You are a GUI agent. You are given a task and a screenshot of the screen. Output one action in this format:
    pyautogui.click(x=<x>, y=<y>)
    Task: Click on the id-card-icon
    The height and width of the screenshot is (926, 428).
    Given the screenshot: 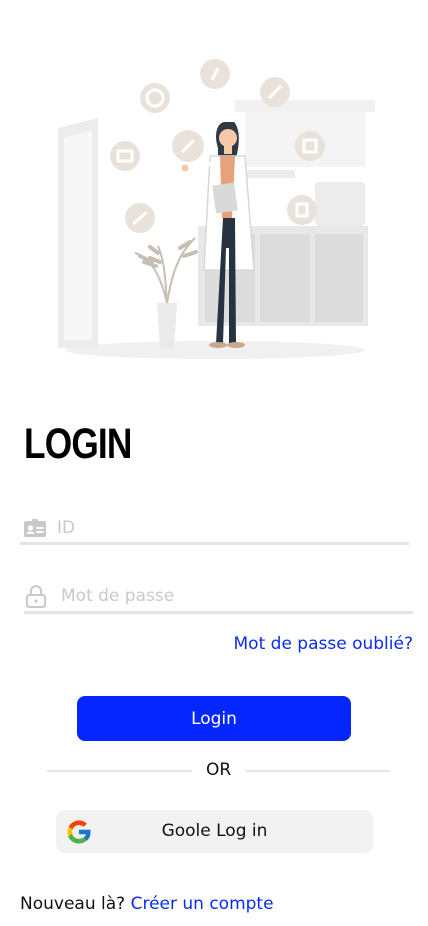 What is the action you would take?
    pyautogui.click(x=35, y=528)
    